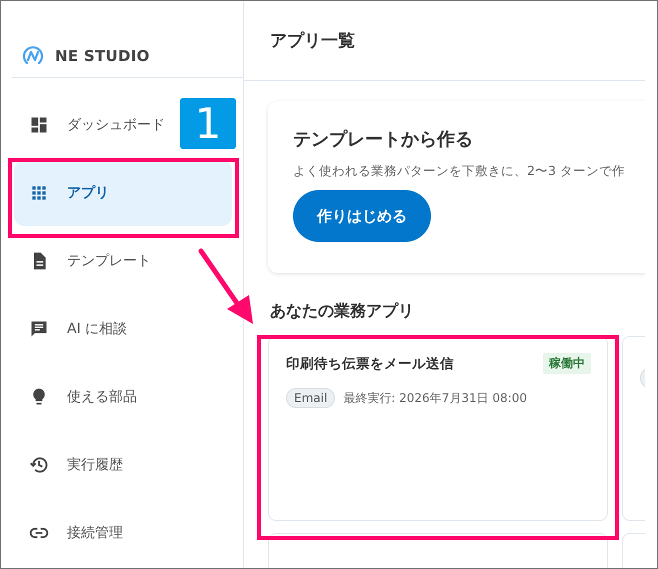  Describe the element at coordinates (362, 216) in the screenshot. I see `start-button: 作りはじめる` at that location.